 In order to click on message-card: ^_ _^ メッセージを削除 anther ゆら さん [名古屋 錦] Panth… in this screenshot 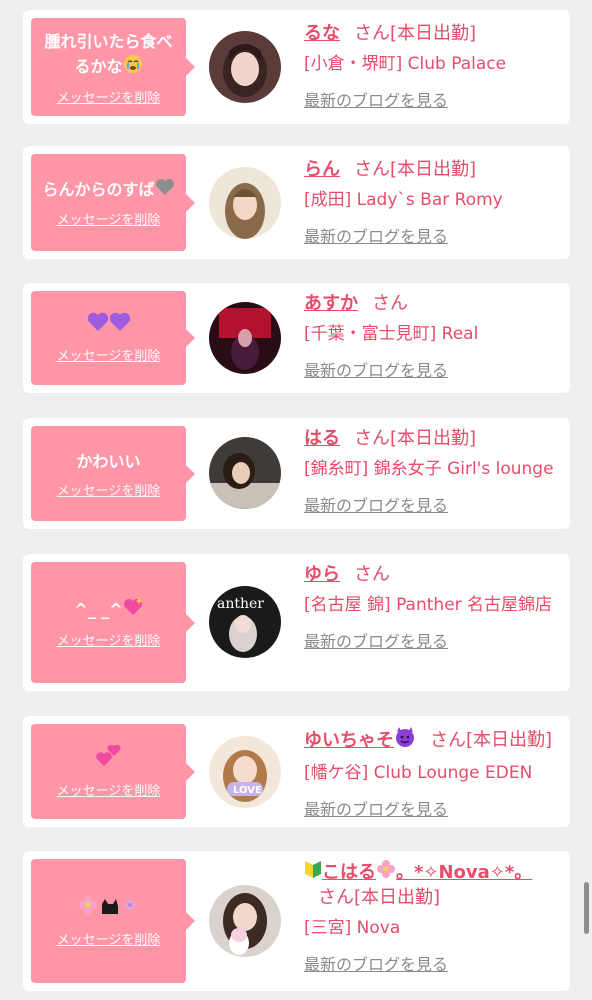, I will do `click(296, 622)`.